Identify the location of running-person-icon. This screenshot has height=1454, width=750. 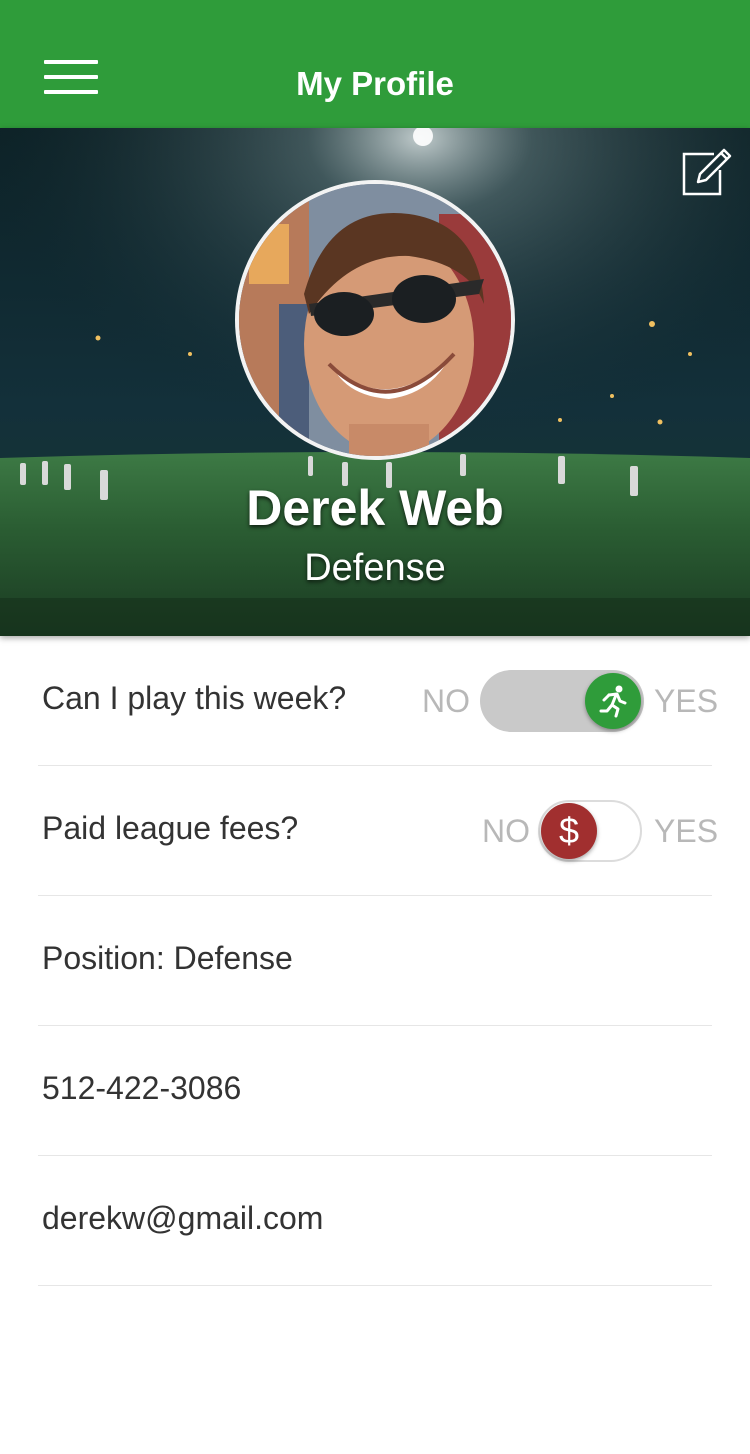
(613, 701).